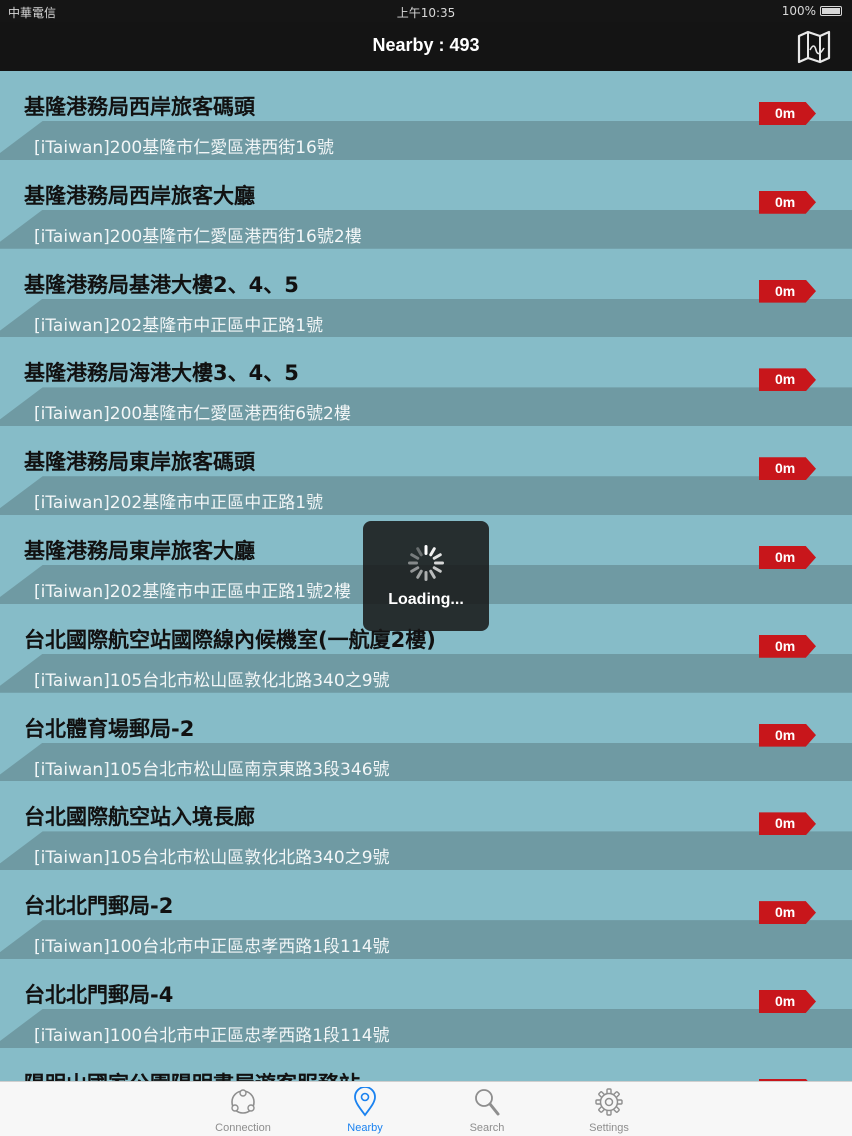 This screenshot has width=852, height=1136. Describe the element at coordinates (426, 915) in the screenshot. I see `list-item: 台北北門郵局-2 [iTaiwan]100台北市中正區忠孝西路1段114號 0m` at that location.